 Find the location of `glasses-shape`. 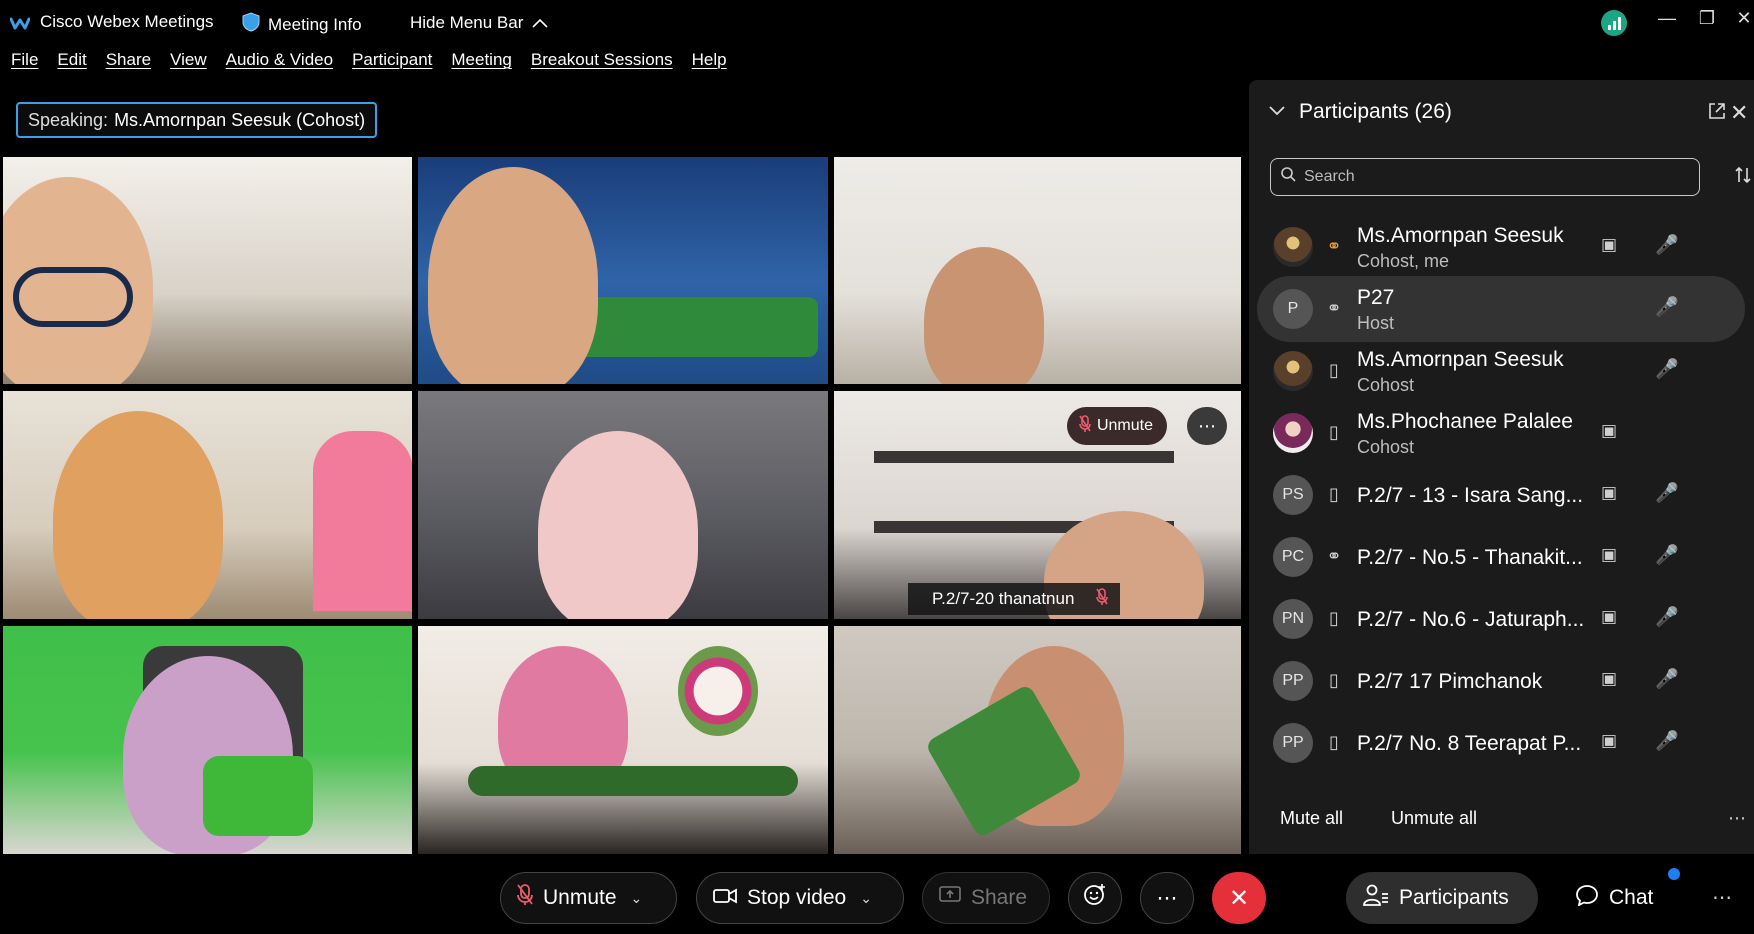

glasses-shape is located at coordinates (73, 297).